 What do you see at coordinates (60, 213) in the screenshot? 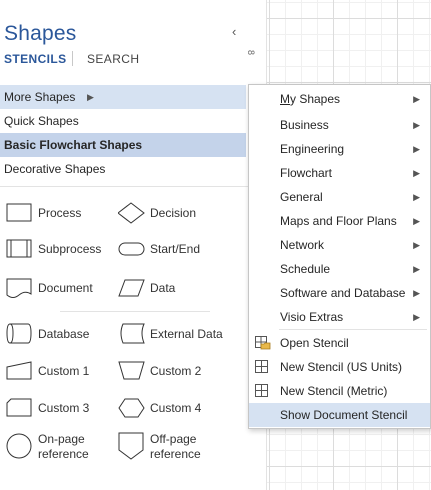
I see `shape-label: Process` at bounding box center [60, 213].